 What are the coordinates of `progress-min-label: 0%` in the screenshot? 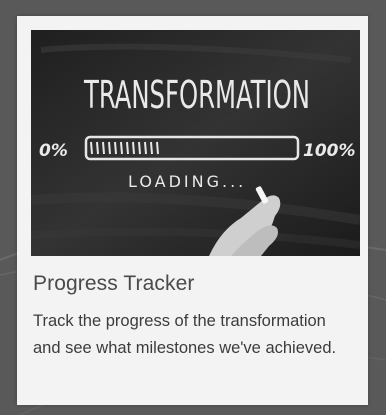 It's located at (53, 151).